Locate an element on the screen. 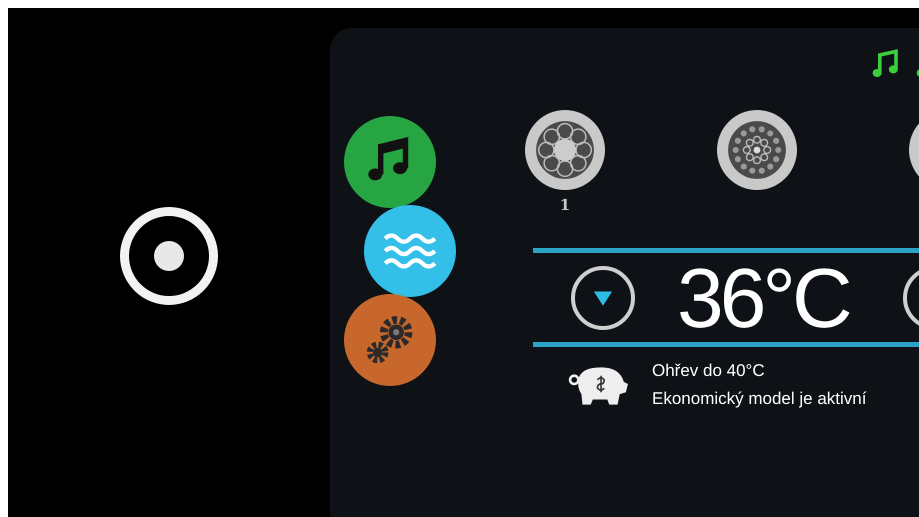 Image resolution: width=919 pixels, height=517 pixels. temperature-value: 36°C is located at coordinates (763, 298).